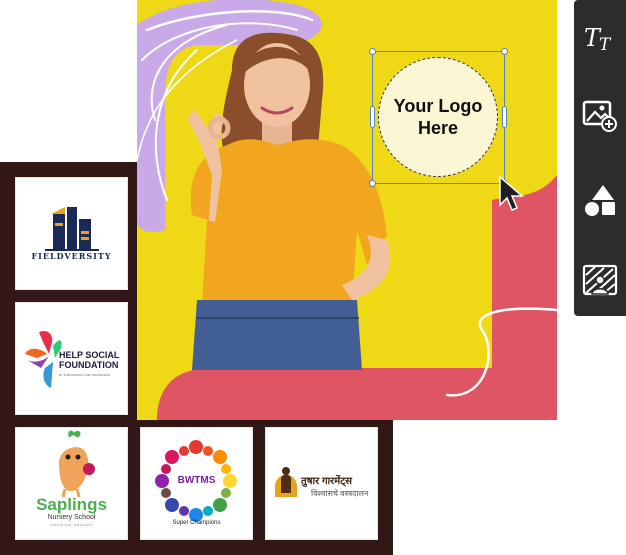  I want to click on saplings-tagline: GROWING DREAMS, so click(71, 525).